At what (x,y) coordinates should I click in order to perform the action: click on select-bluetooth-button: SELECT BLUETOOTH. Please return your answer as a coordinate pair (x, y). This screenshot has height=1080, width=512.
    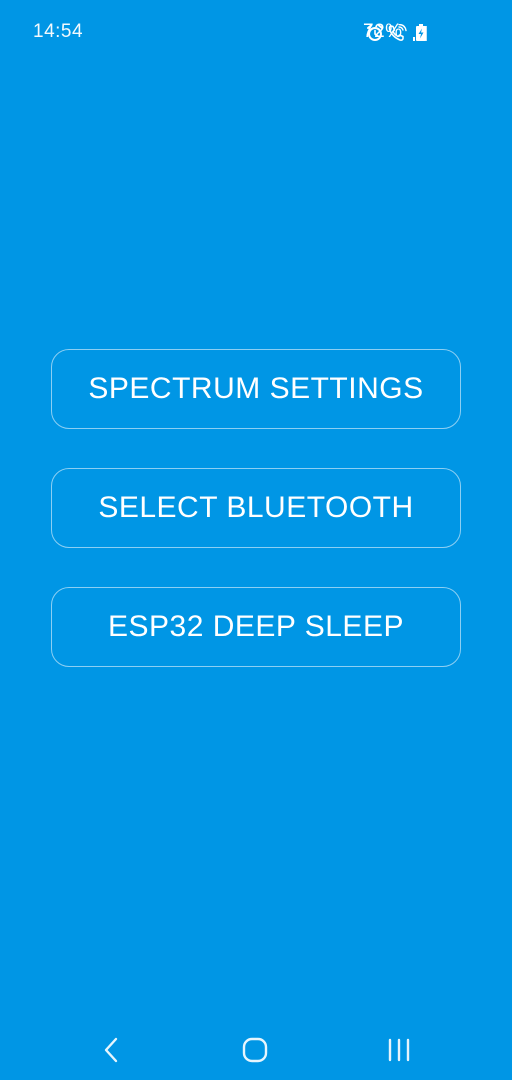
    Looking at the image, I should click on (256, 508).